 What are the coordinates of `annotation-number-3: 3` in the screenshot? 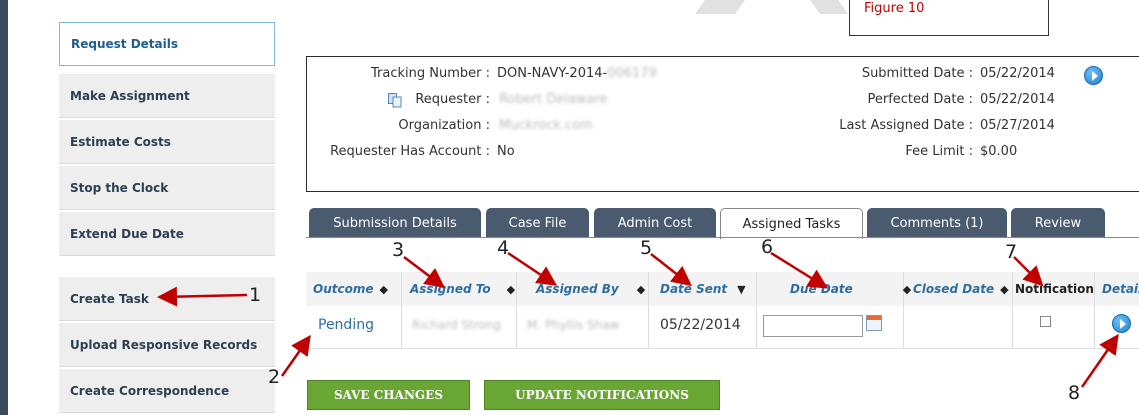 It's located at (398, 250).